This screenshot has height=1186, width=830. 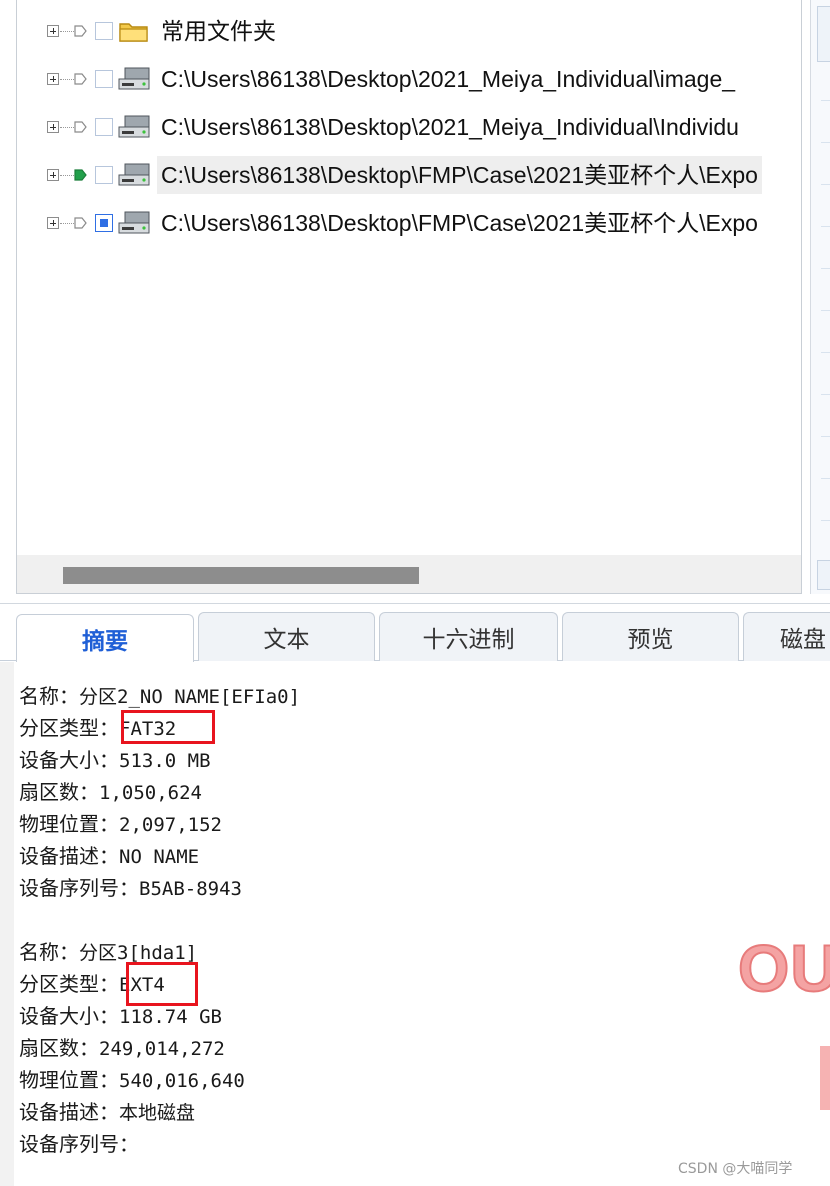 What do you see at coordinates (162, 984) in the screenshot?
I see `highlight-box-ext4` at bounding box center [162, 984].